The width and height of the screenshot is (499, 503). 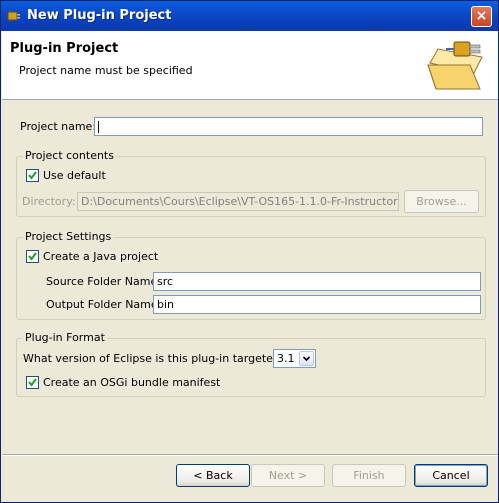 What do you see at coordinates (58, 126) in the screenshot?
I see `project-name-label: Project name:` at bounding box center [58, 126].